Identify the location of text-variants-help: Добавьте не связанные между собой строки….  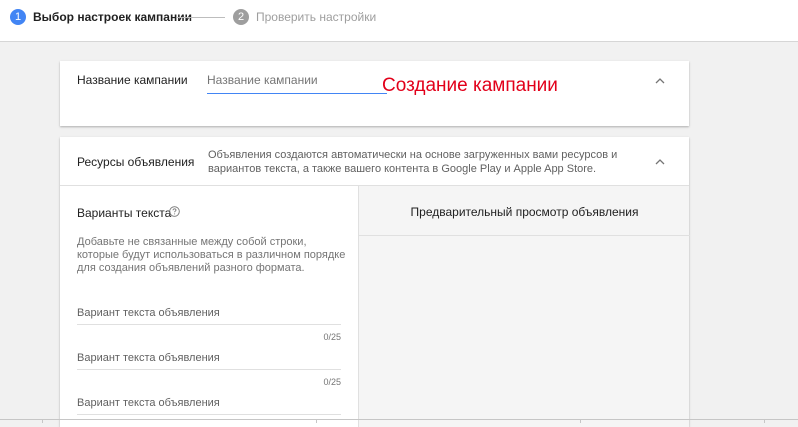
(211, 255).